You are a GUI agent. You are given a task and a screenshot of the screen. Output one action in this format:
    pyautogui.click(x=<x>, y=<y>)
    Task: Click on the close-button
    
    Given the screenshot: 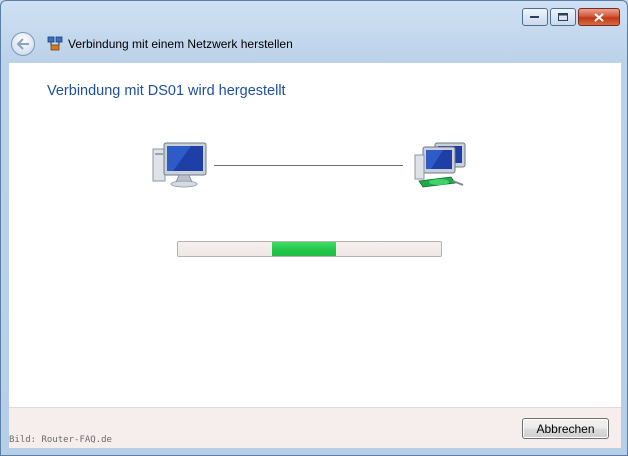 What is the action you would take?
    pyautogui.click(x=599, y=17)
    